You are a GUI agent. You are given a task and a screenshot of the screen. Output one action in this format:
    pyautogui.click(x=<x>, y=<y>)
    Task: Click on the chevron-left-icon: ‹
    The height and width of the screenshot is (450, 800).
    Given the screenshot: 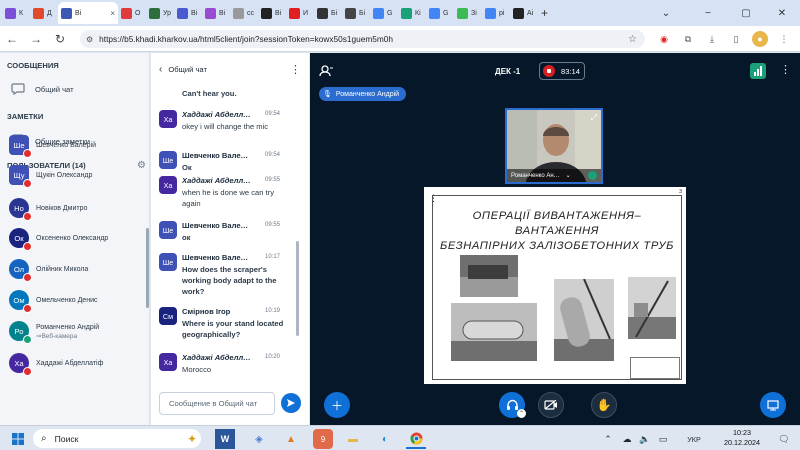 What is the action you would take?
    pyautogui.click(x=160, y=69)
    